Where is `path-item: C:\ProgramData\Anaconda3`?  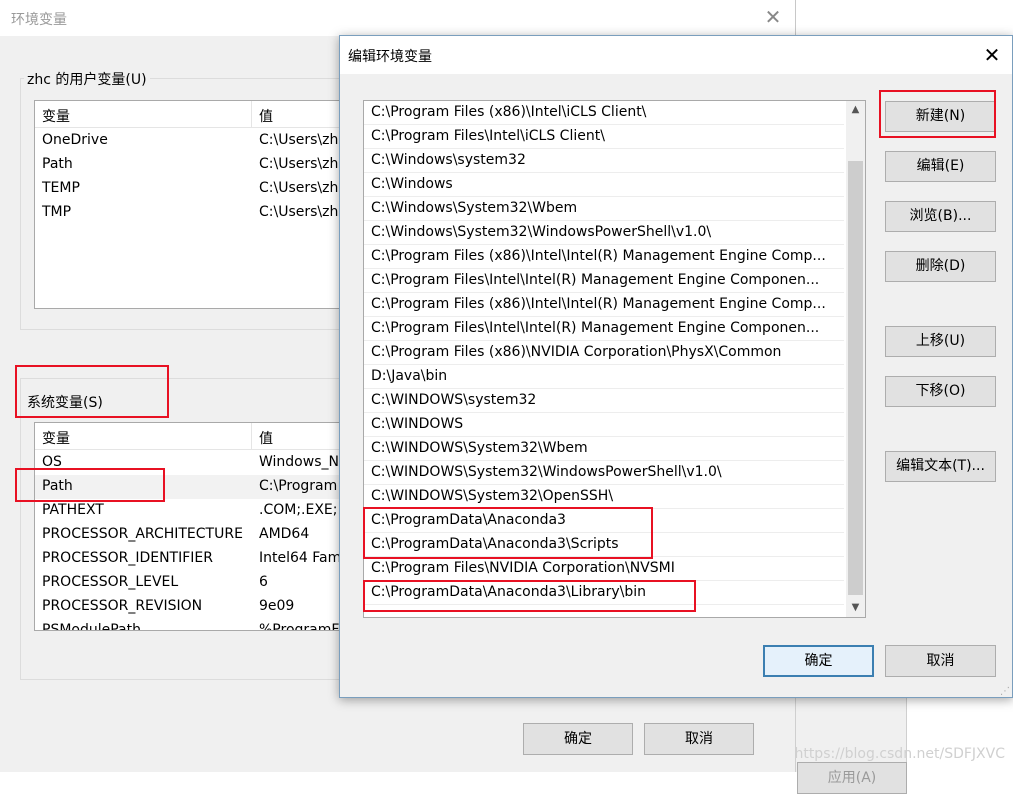
path-item: C:\ProgramData\Anaconda3 is located at coordinates (604, 521).